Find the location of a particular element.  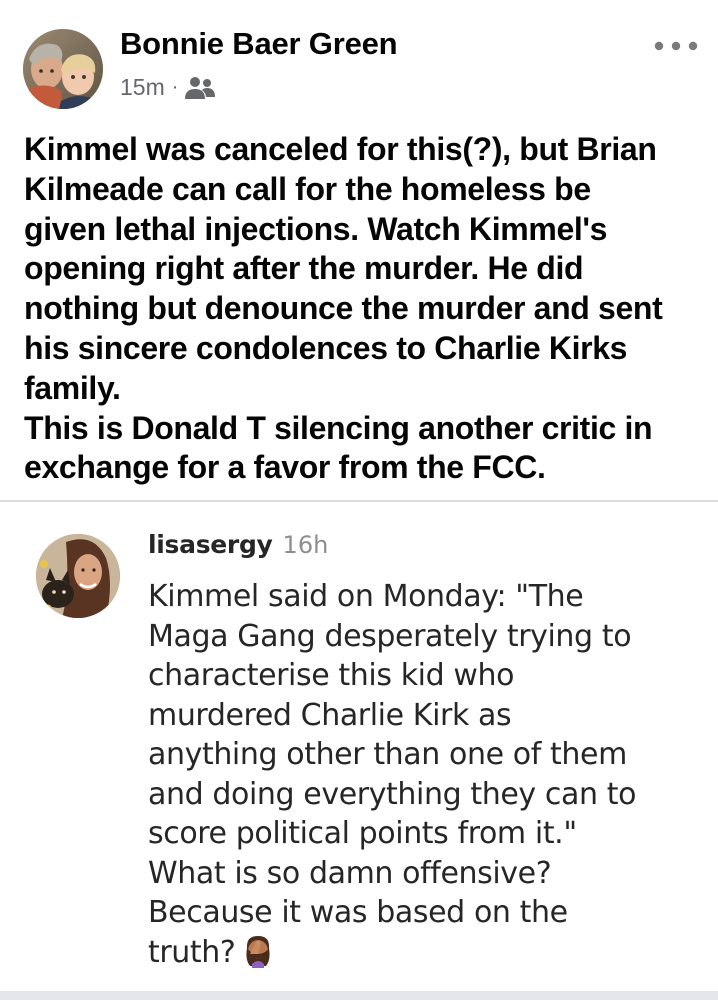

comment-body-line: Because it was based on the is located at coordinates (358, 912).